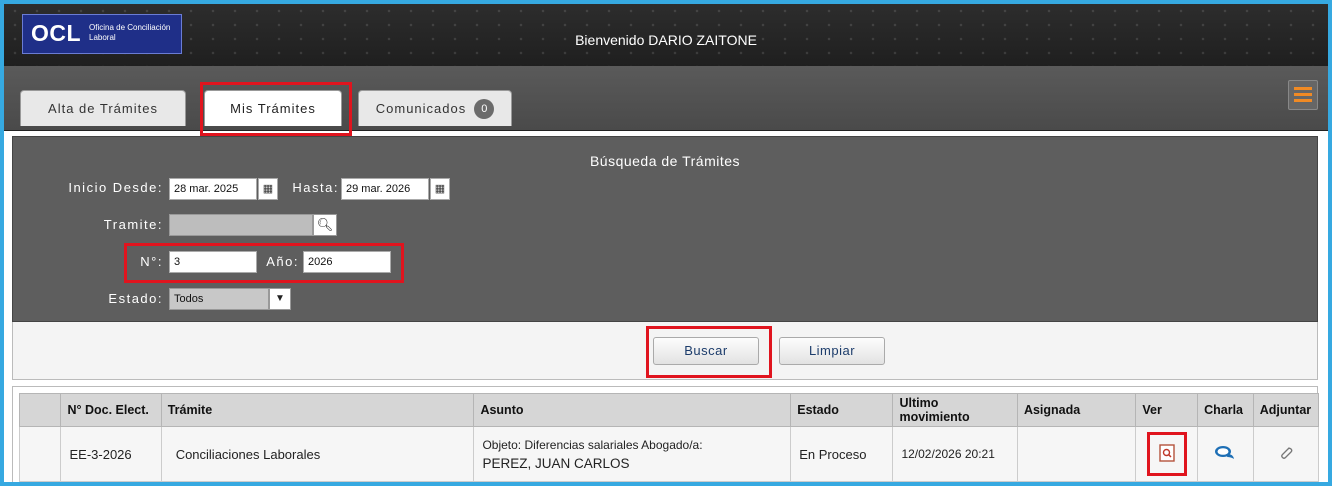 The width and height of the screenshot is (1332, 486). I want to click on search-panel-title: Búsqueda de Trámites, so click(665, 161).